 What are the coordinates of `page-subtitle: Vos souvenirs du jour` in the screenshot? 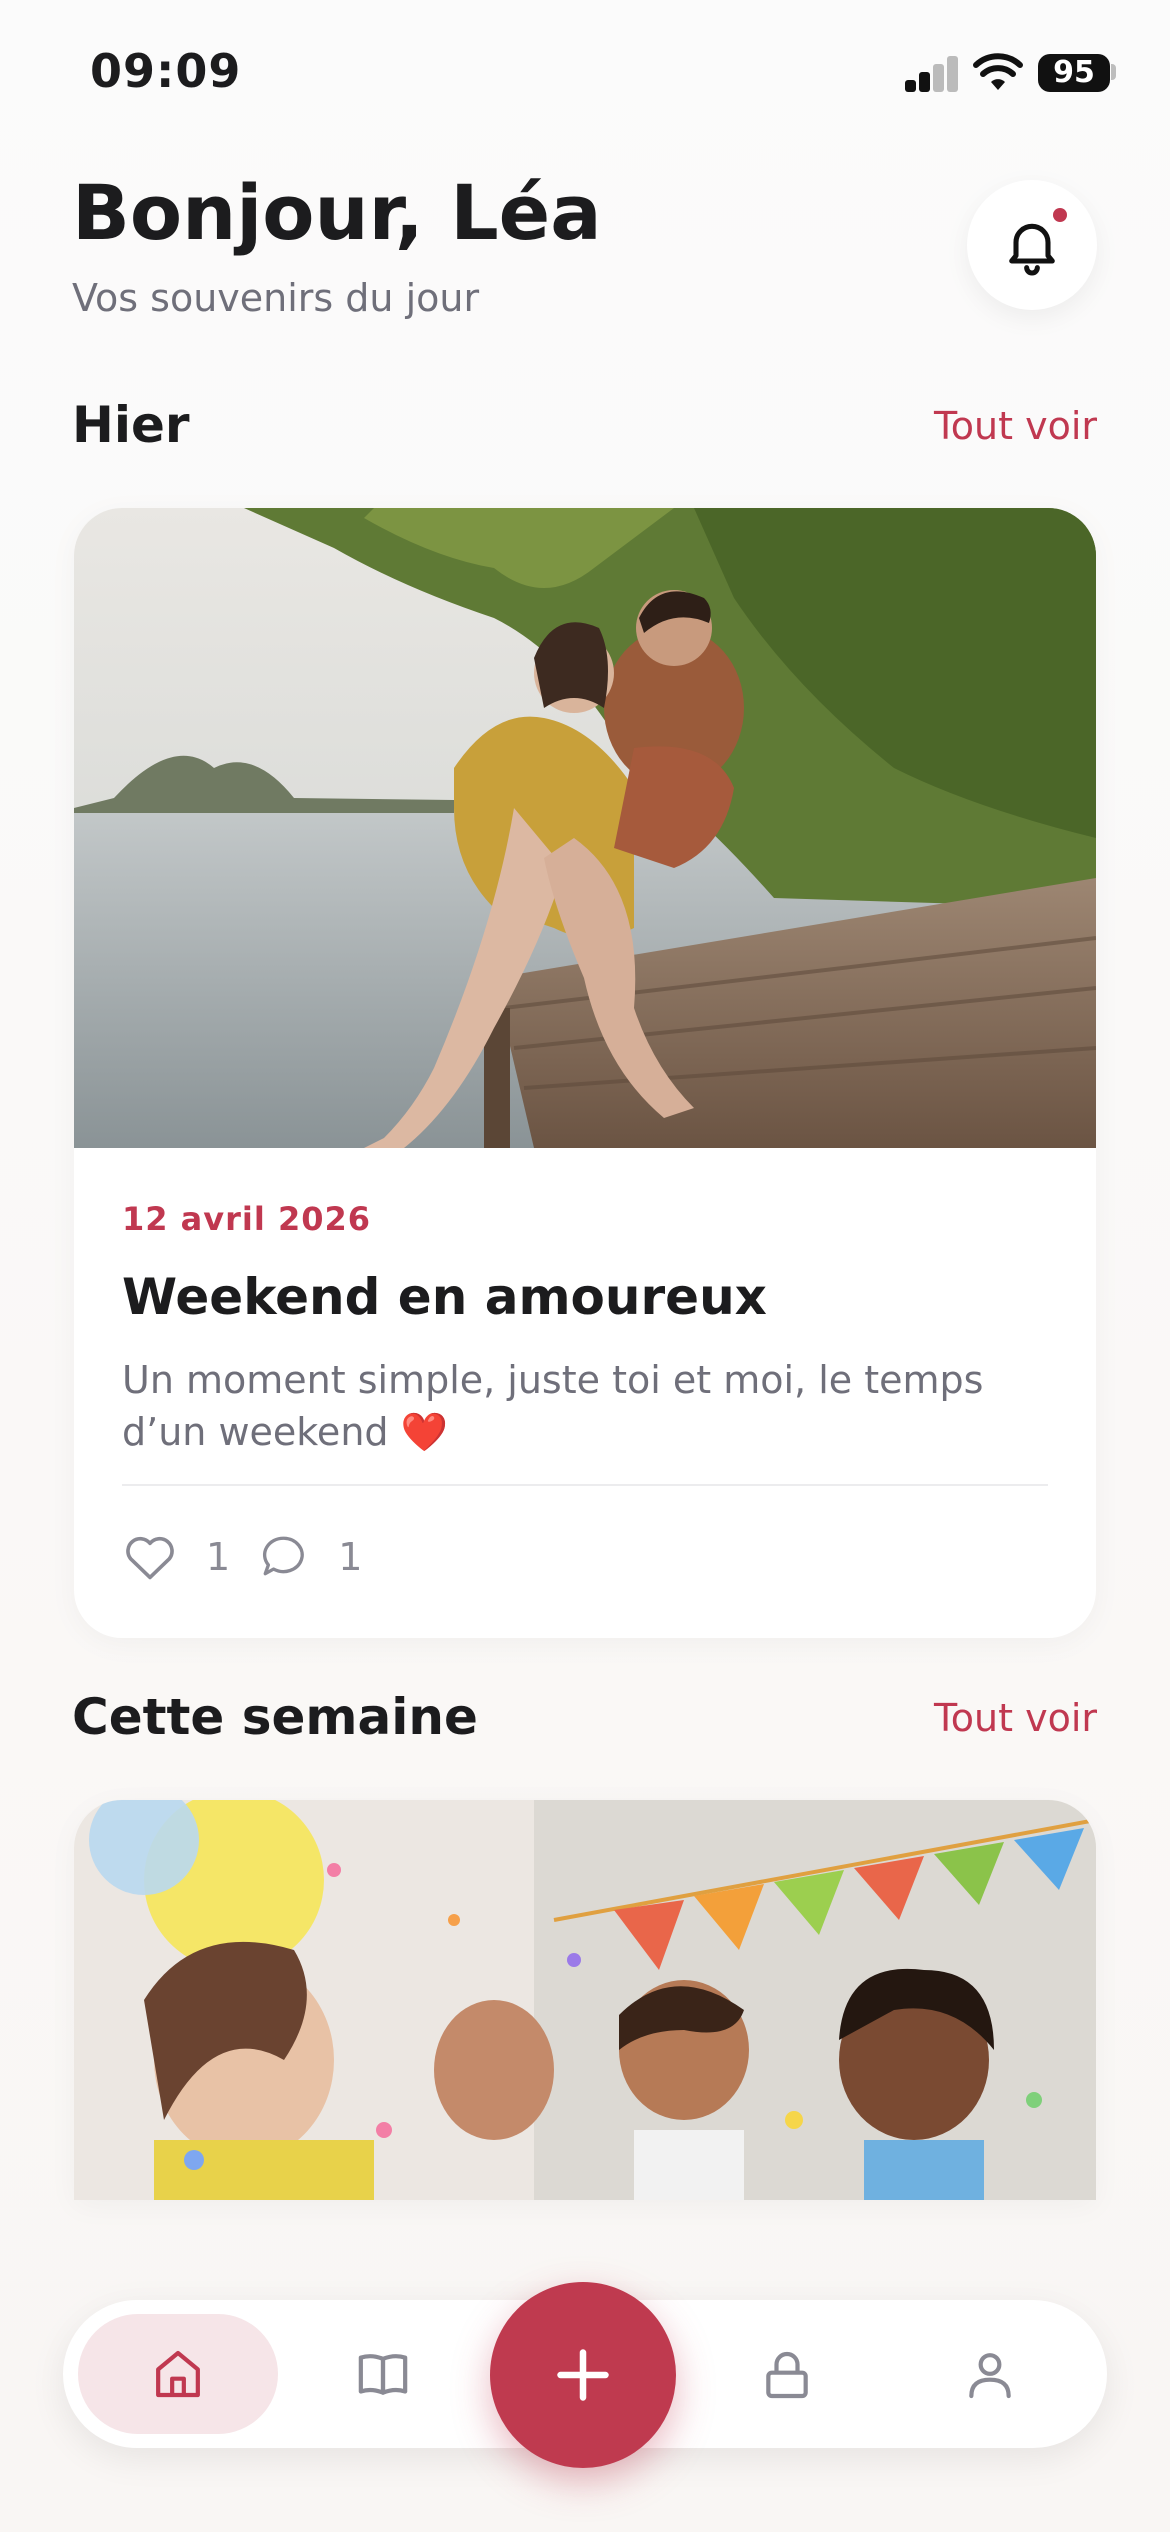 It's located at (276, 298).